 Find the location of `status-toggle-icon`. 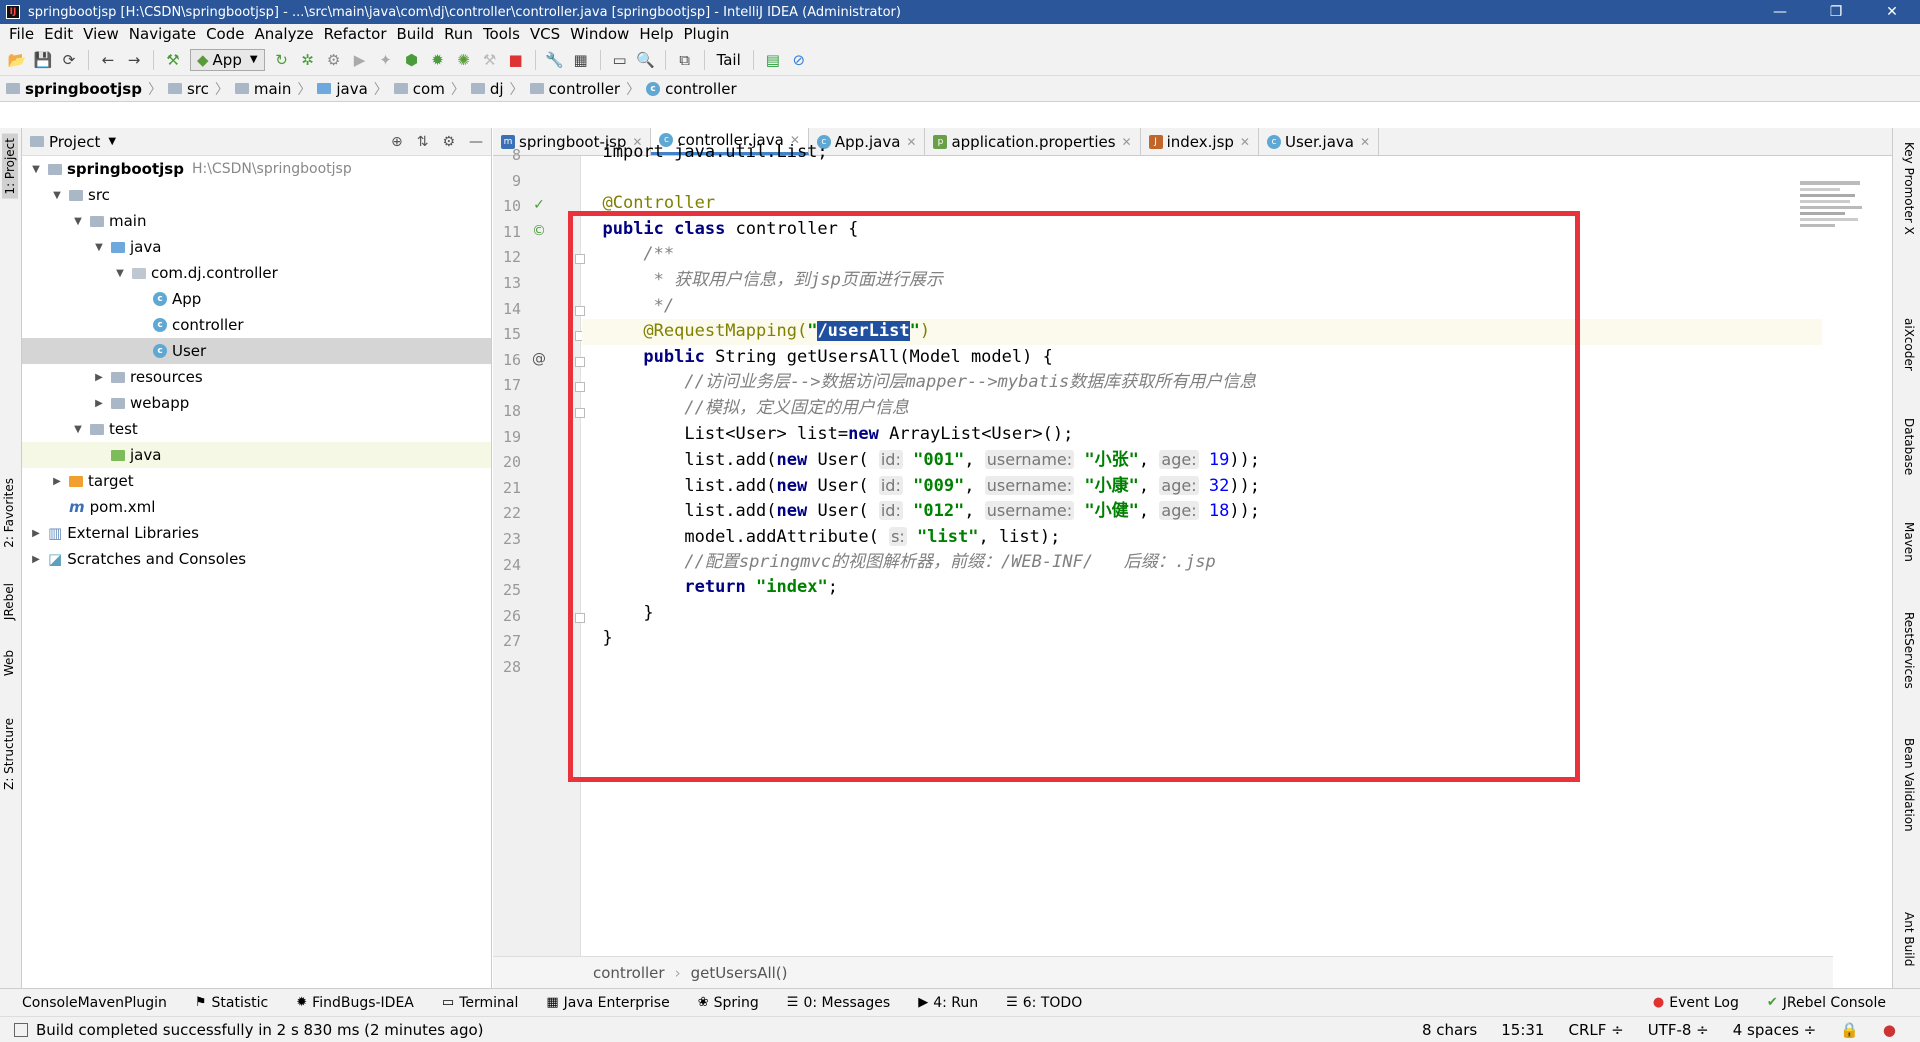

status-toggle-icon is located at coordinates (21, 1029).